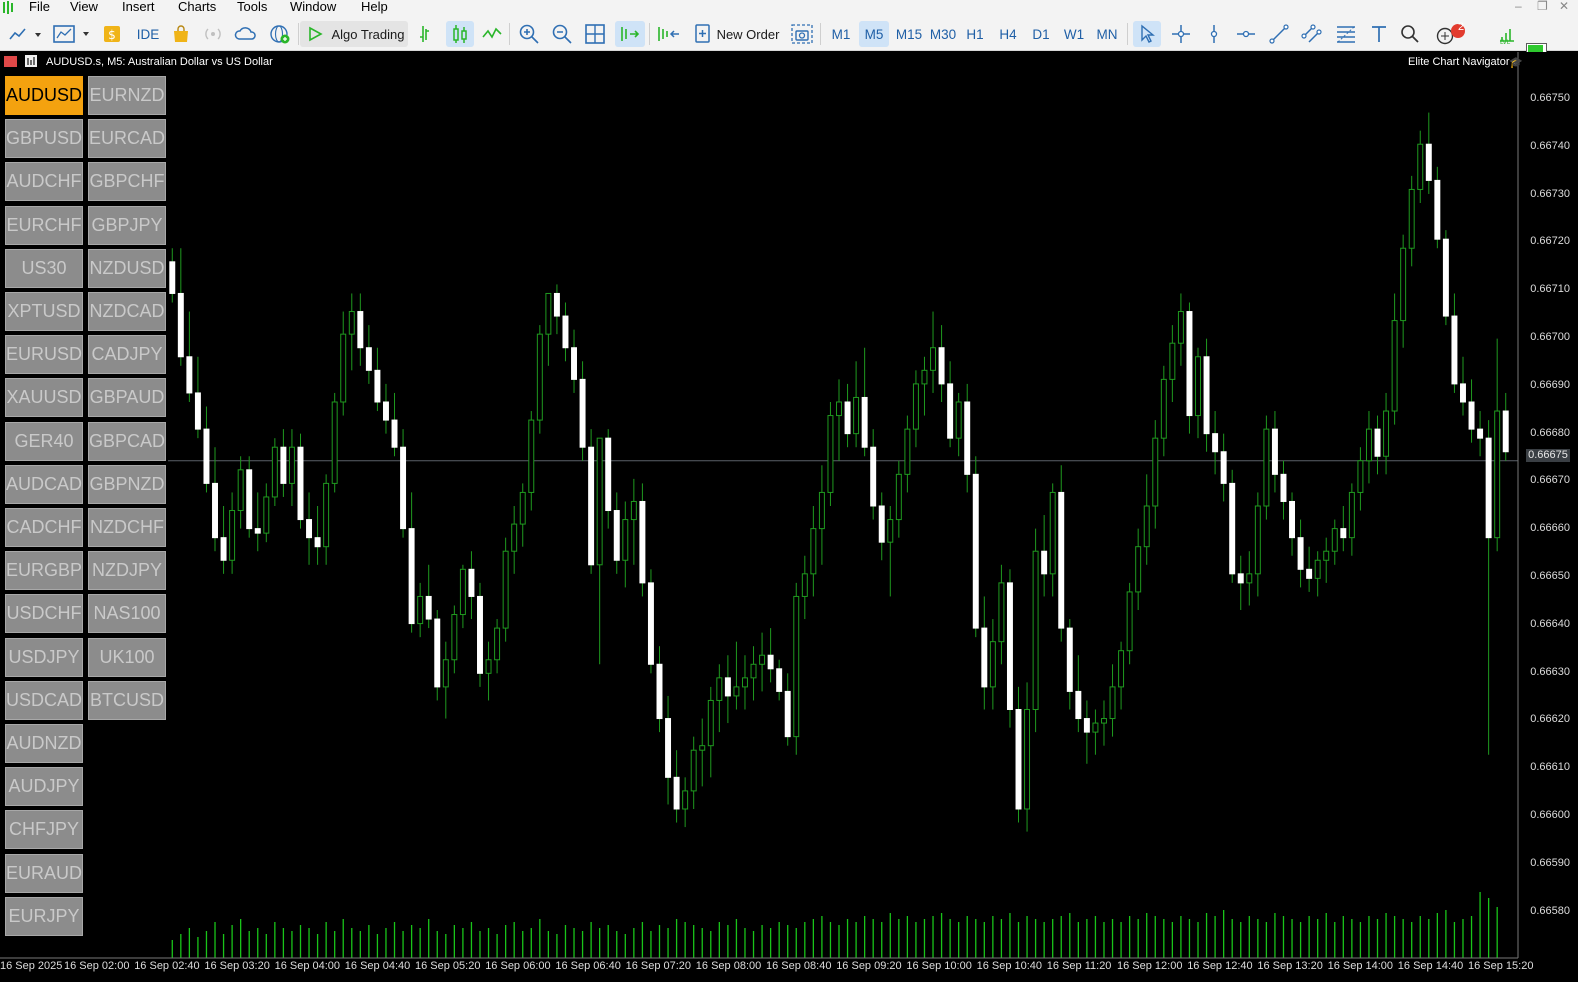 This screenshot has height=982, width=1578. What do you see at coordinates (127, 484) in the screenshot?
I see `symbol-button-gbpnzd: GBPNZD` at bounding box center [127, 484].